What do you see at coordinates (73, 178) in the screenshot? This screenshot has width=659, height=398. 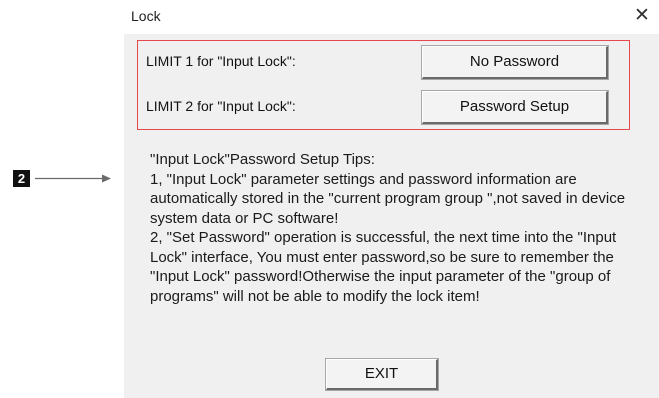 I see `arrow-right-icon` at bounding box center [73, 178].